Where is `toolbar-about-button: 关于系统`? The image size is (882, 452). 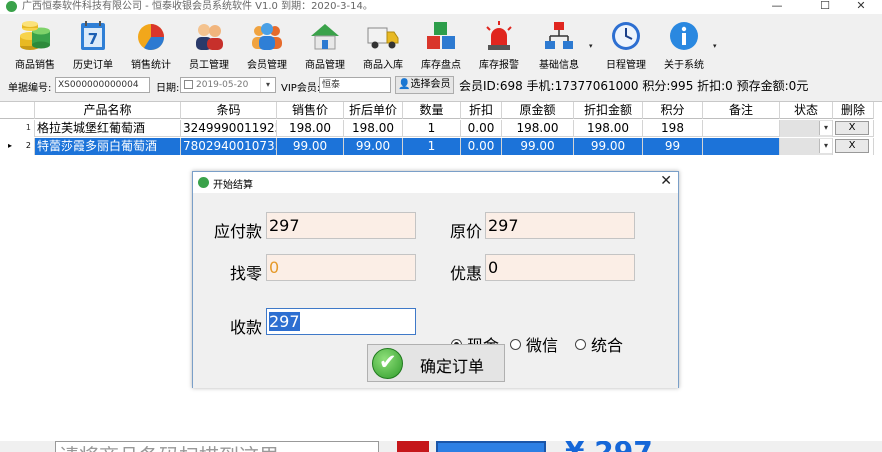 toolbar-about-button: 关于系统 is located at coordinates (684, 47).